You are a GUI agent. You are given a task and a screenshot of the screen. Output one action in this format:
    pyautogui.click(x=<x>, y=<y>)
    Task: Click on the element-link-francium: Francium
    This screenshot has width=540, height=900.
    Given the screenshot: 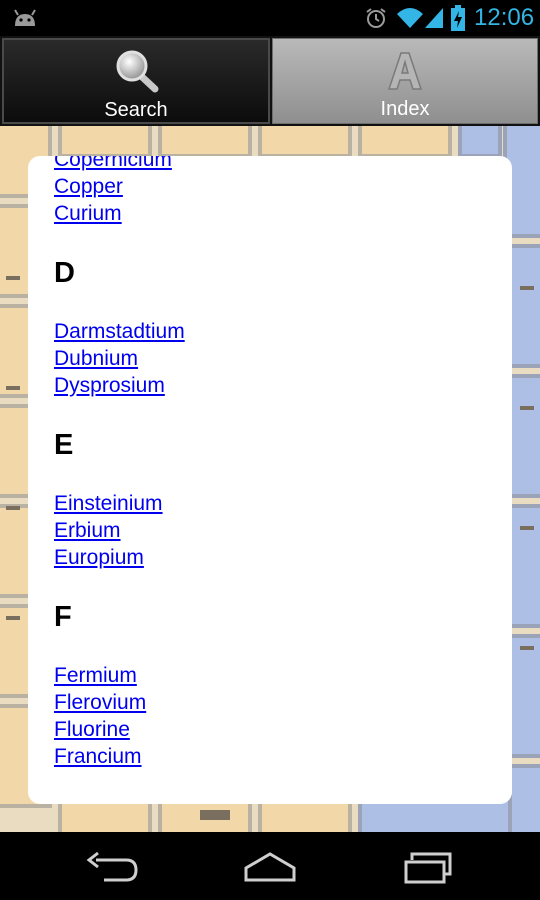 What is the action you would take?
    pyautogui.click(x=274, y=756)
    